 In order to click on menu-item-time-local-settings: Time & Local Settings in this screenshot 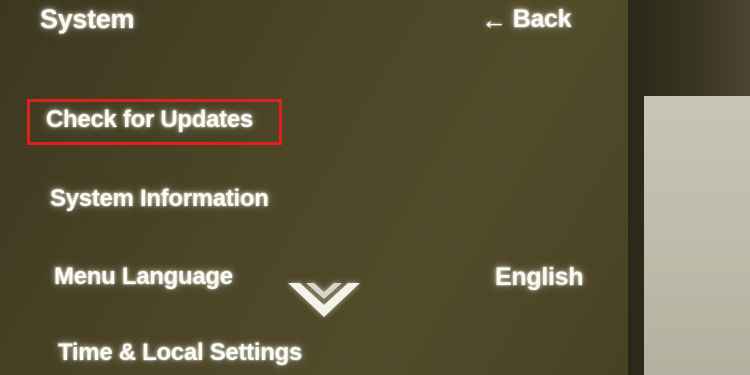, I will do `click(180, 353)`.